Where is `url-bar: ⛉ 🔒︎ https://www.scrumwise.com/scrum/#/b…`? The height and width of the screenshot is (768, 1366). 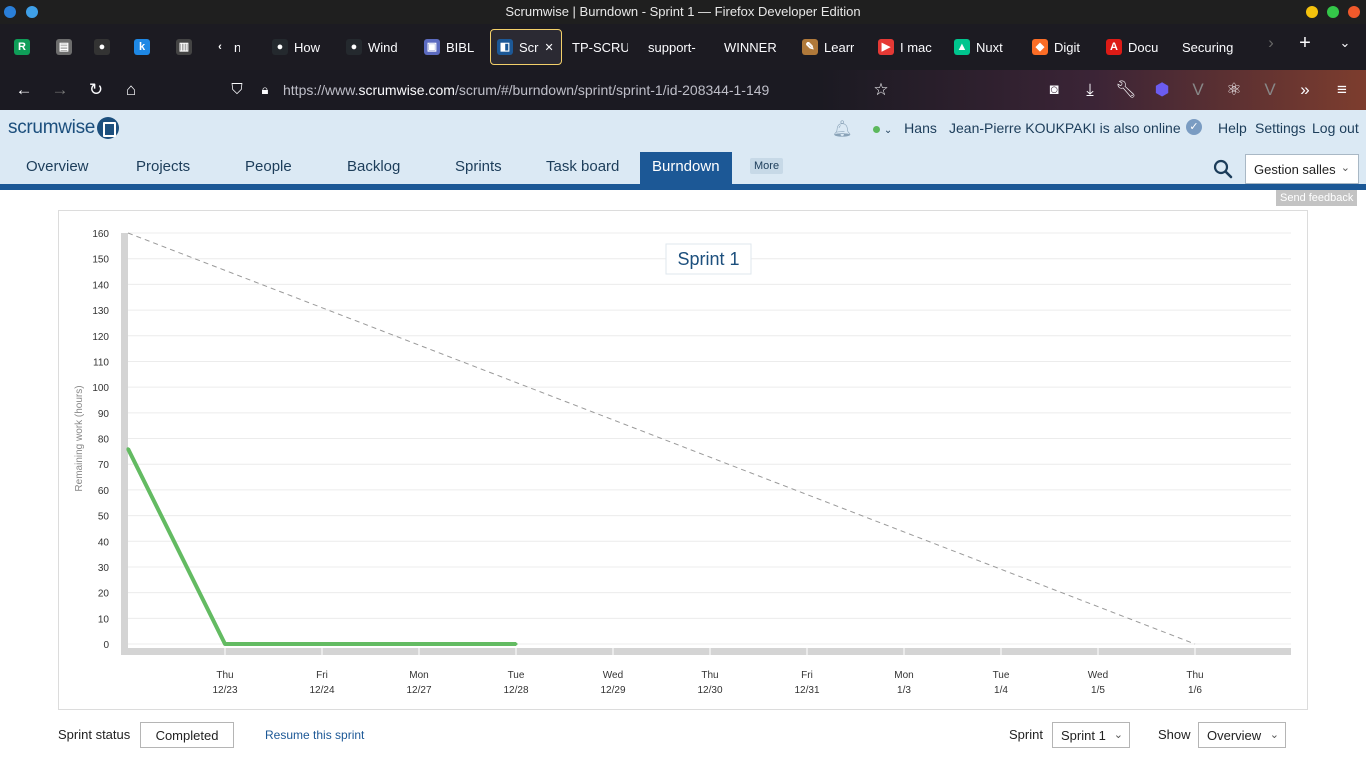 url-bar: ⛉ 🔒︎ https://www.scrumwise.com/scrum/#/b… is located at coordinates (566, 90).